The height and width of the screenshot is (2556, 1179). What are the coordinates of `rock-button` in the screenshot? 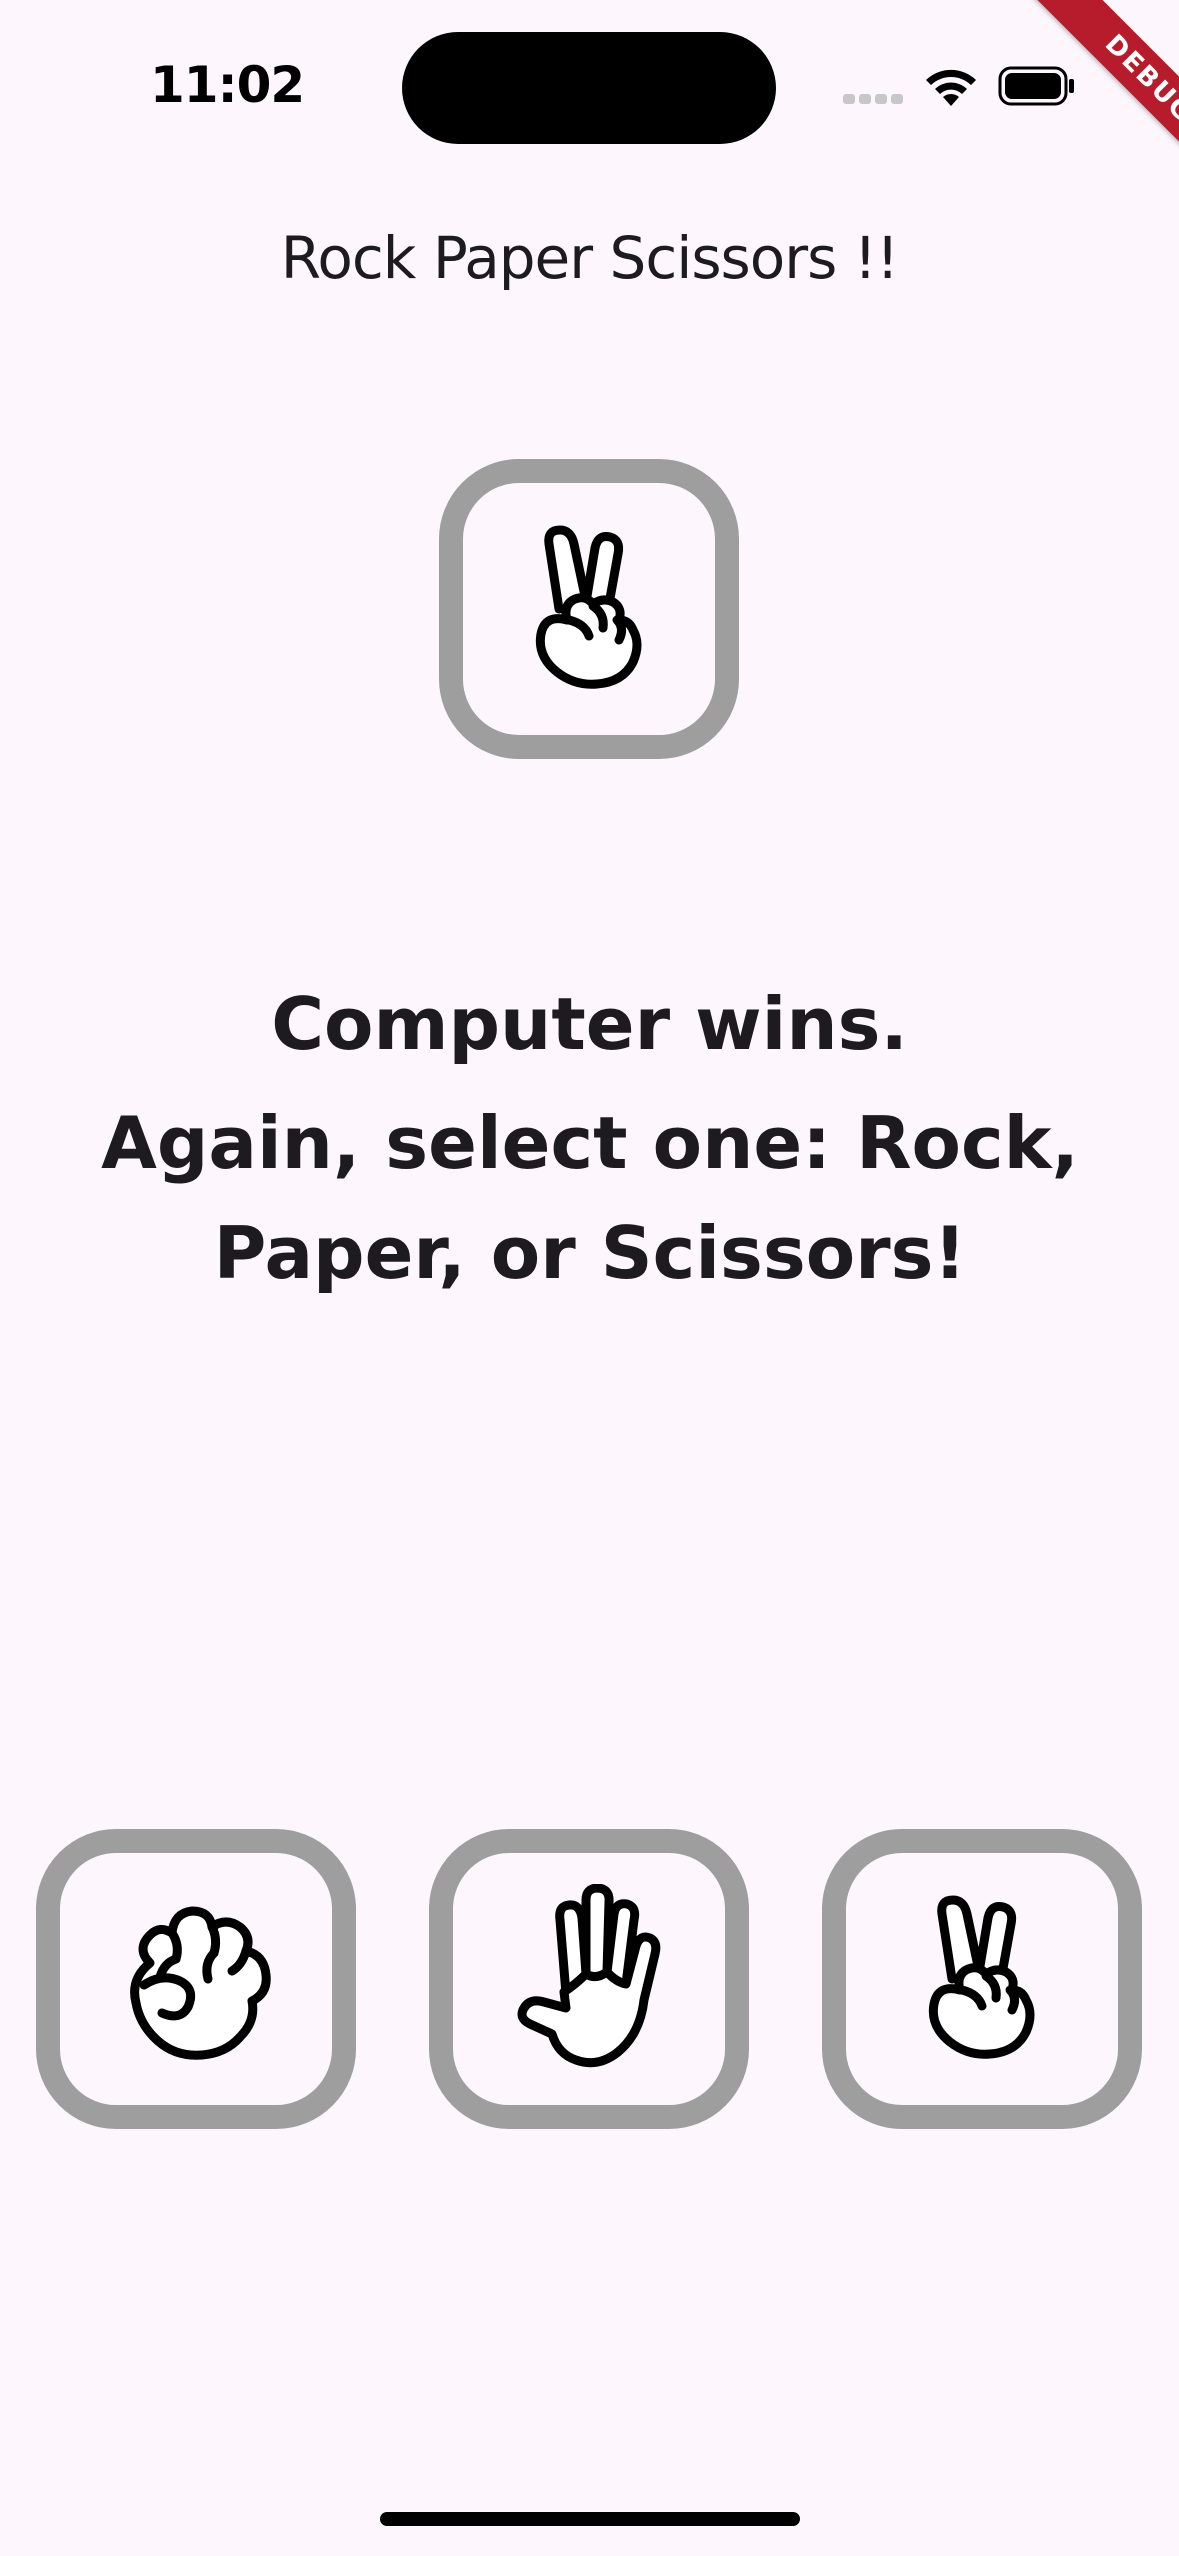 It's located at (196, 1979).